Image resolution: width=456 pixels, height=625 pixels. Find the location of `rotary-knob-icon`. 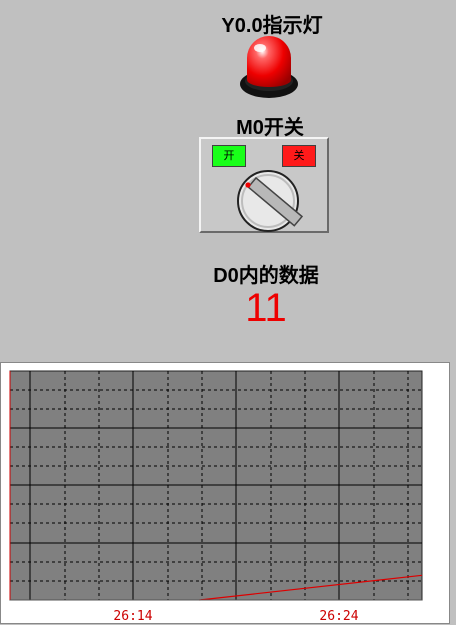

rotary-knob-icon is located at coordinates (269, 201).